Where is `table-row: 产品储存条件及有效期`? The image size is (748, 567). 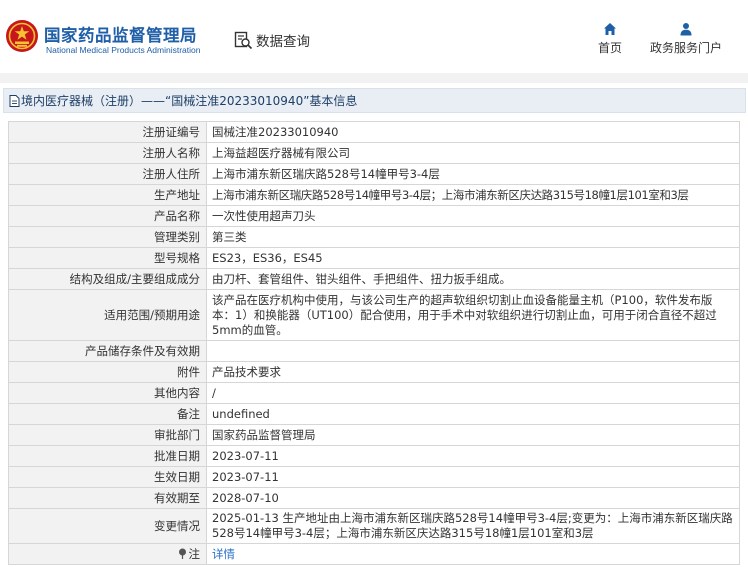
table-row: 产品储存条件及有效期 is located at coordinates (374, 351).